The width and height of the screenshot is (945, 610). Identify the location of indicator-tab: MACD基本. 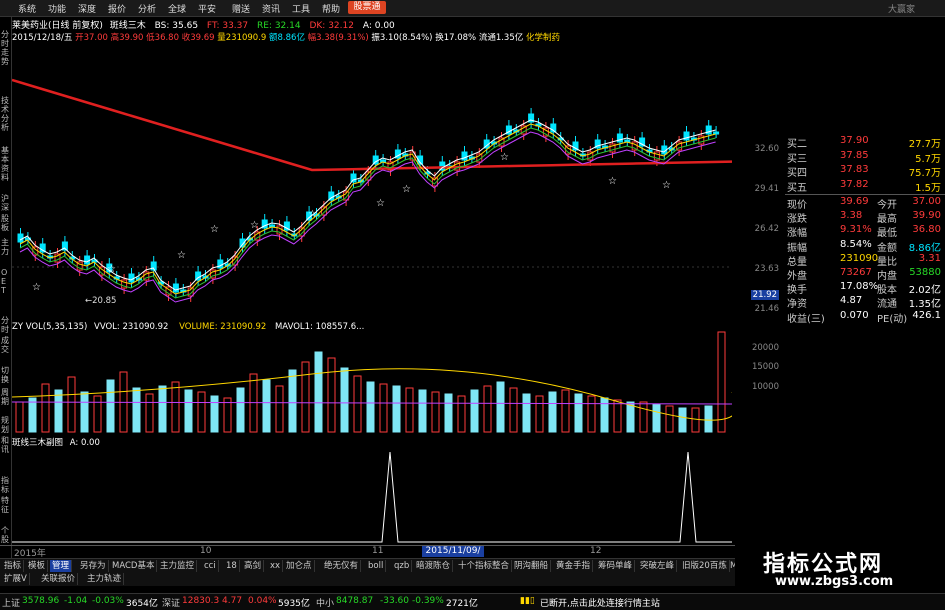
(134, 566).